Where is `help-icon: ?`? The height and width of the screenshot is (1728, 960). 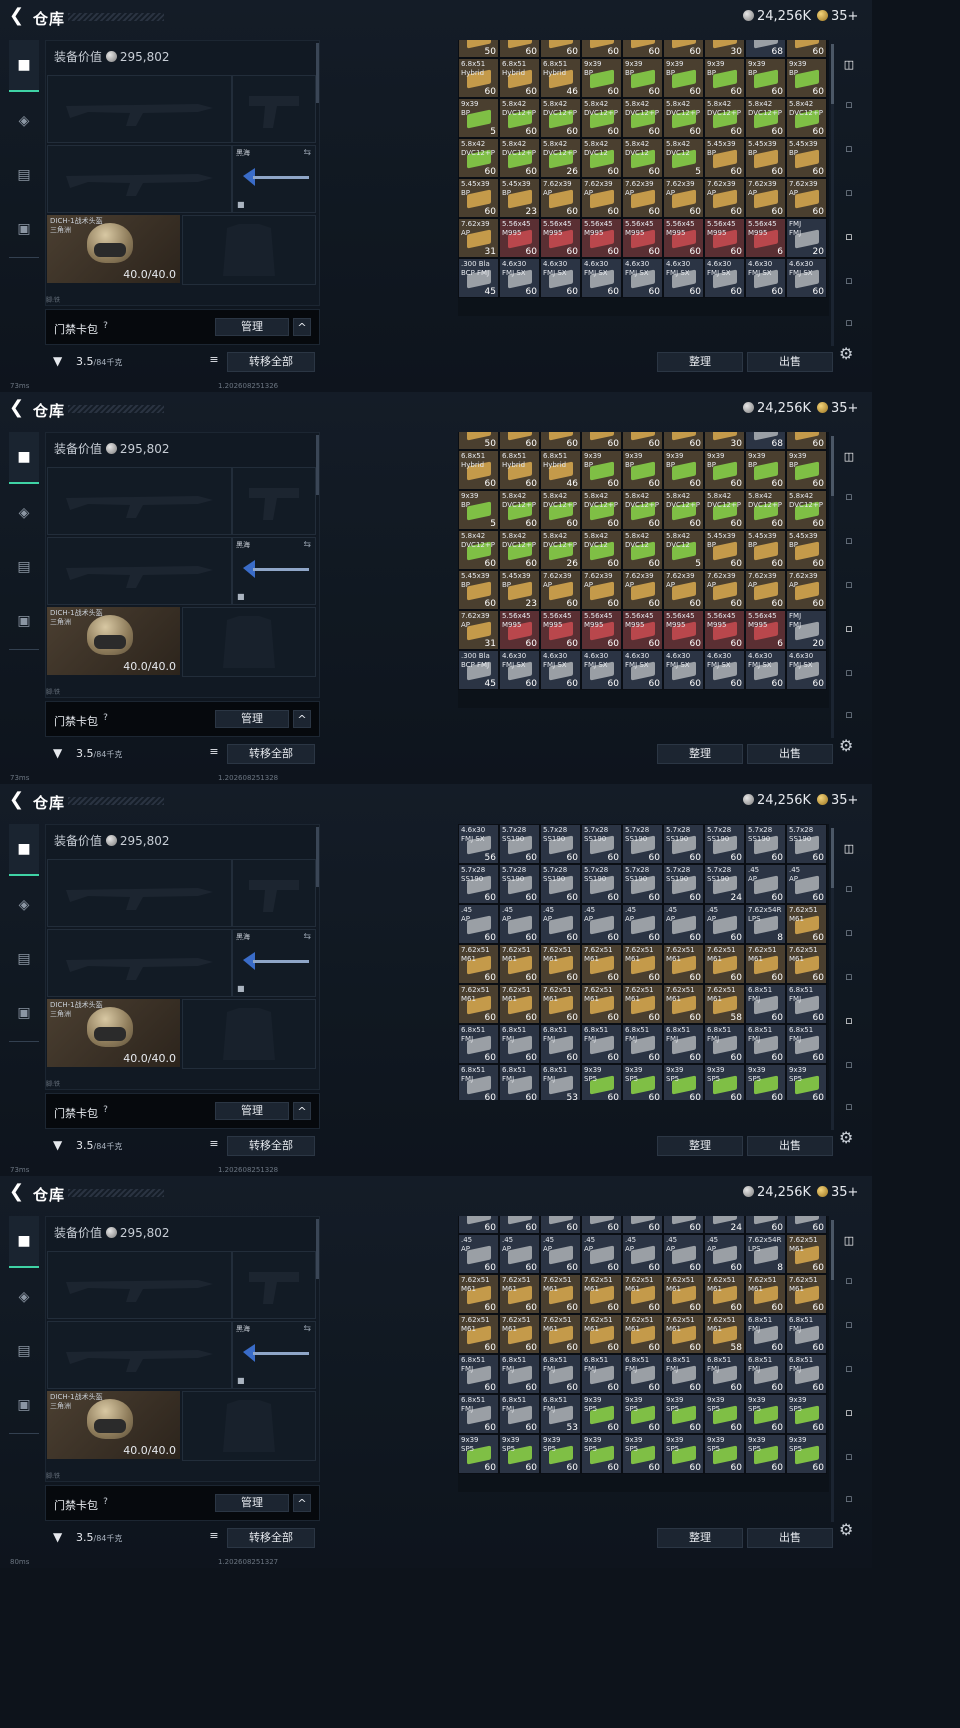 help-icon: ? is located at coordinates (105, 1110).